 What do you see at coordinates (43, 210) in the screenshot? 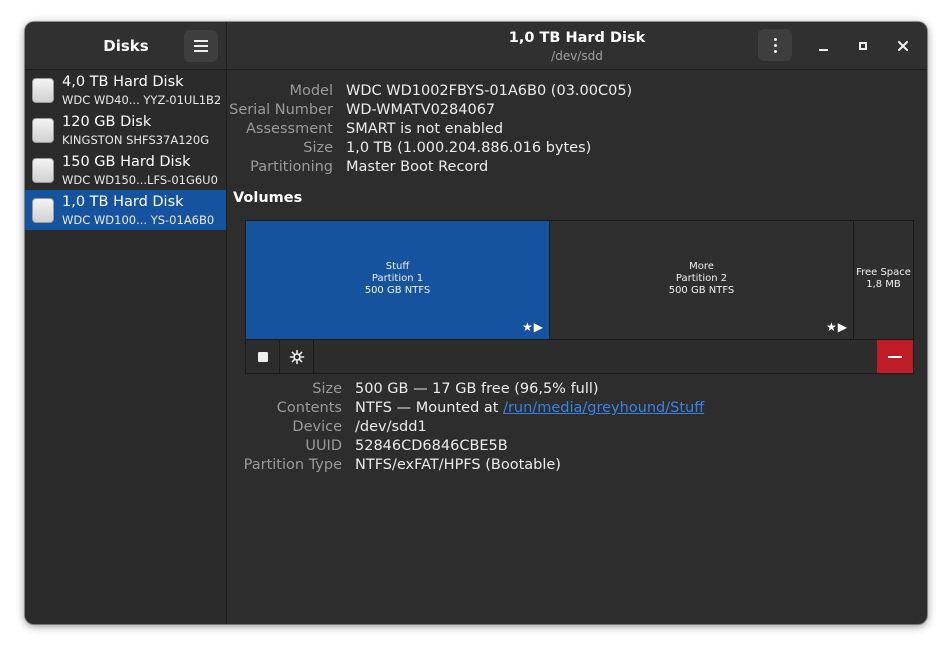
I see `disk-icon` at bounding box center [43, 210].